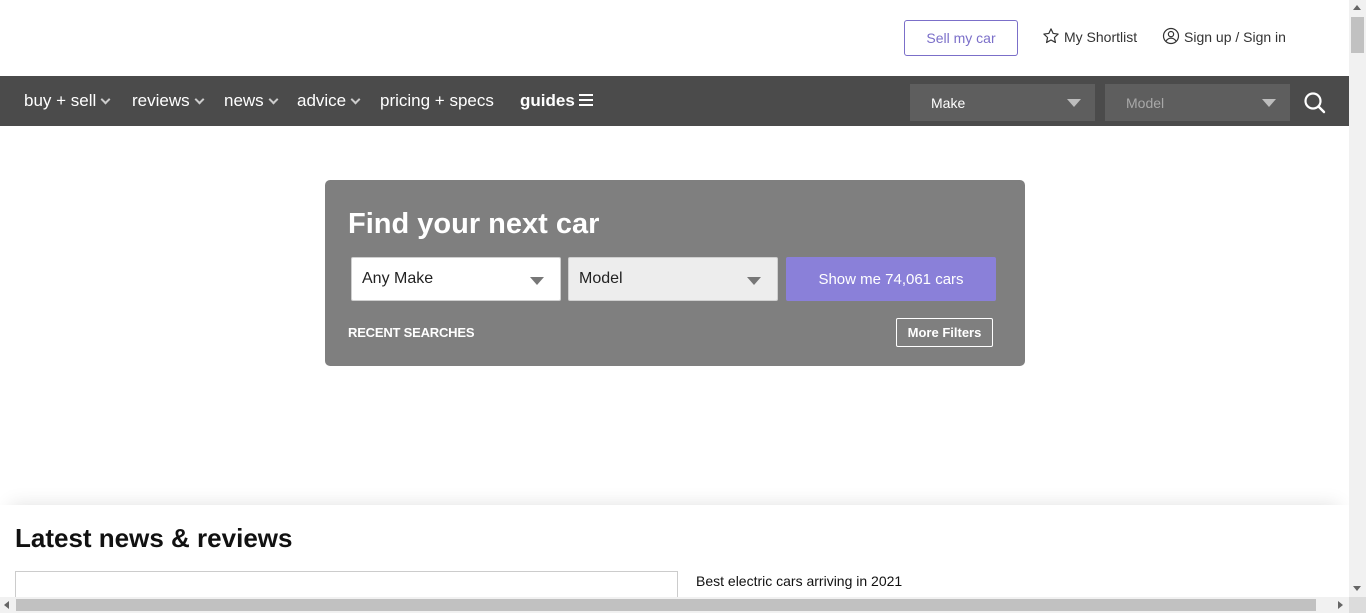 This screenshot has height=613, width=1366. Describe the element at coordinates (398, 278) in the screenshot. I see `make-select-value: Any Make` at that location.